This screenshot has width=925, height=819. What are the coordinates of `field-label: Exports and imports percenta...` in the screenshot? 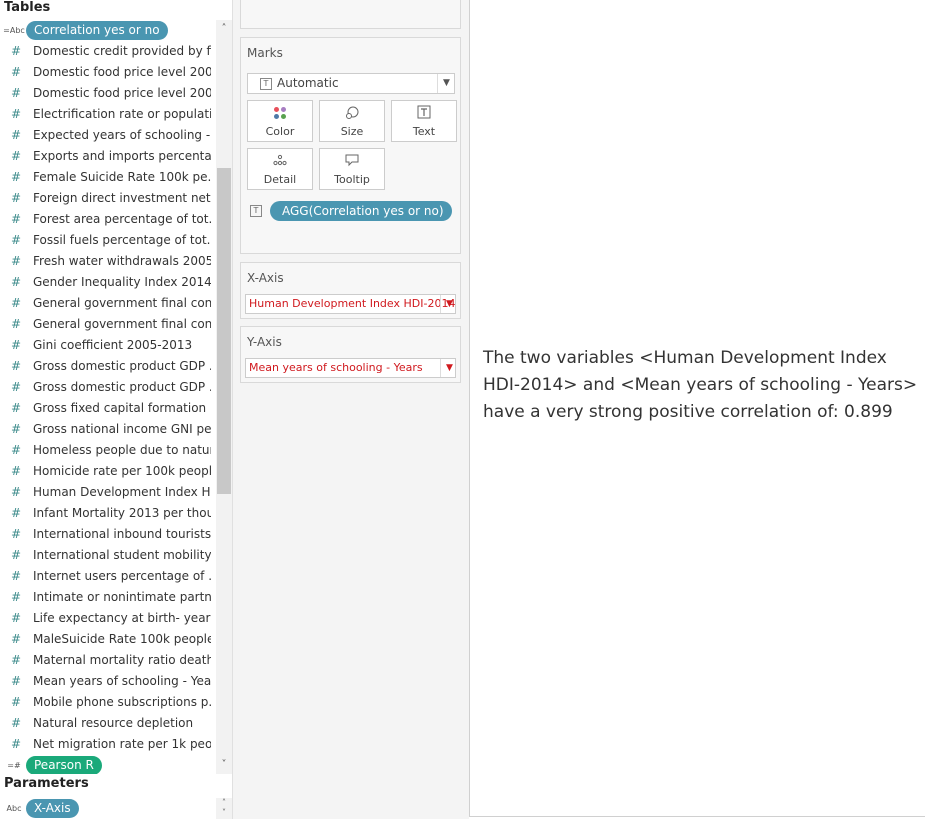 It's located at (122, 156).